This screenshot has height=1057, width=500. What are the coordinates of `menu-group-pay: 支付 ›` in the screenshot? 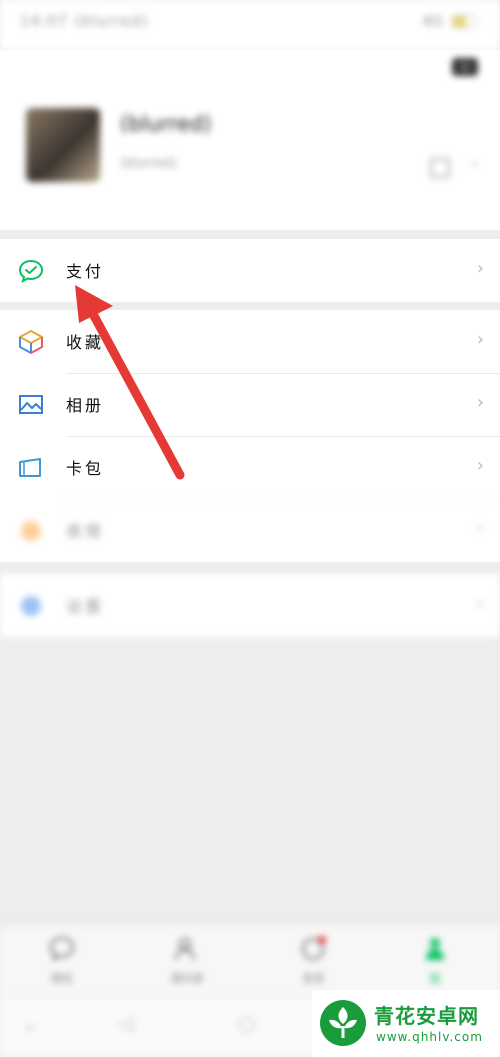 It's located at (250, 270).